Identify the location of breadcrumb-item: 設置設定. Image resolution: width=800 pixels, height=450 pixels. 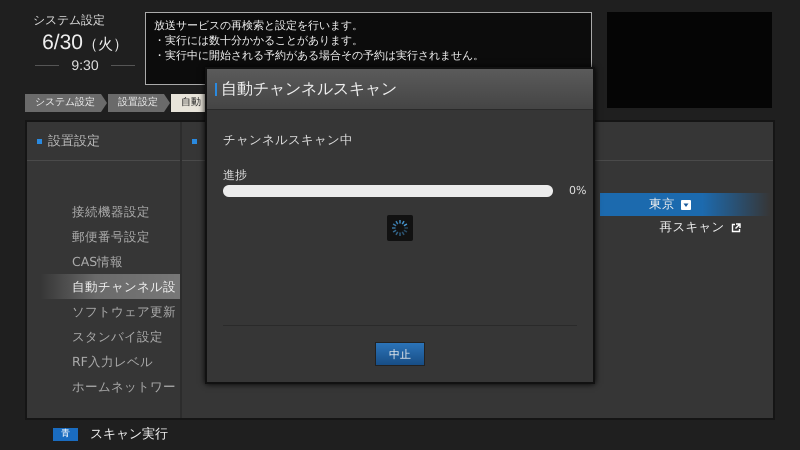
(139, 103).